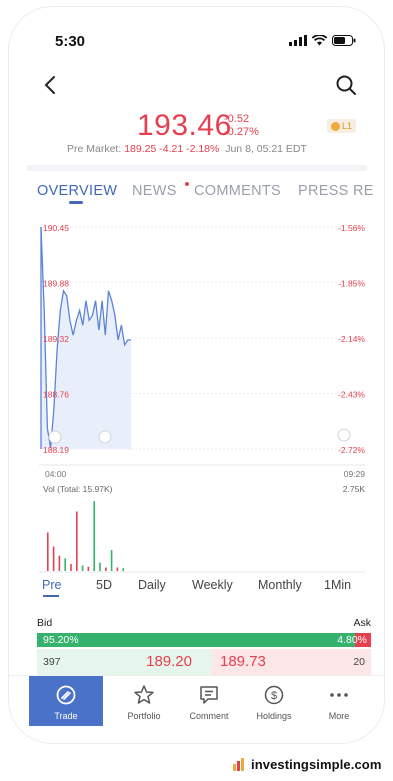  Describe the element at coordinates (144, 694) in the screenshot. I see `star-icon` at that location.